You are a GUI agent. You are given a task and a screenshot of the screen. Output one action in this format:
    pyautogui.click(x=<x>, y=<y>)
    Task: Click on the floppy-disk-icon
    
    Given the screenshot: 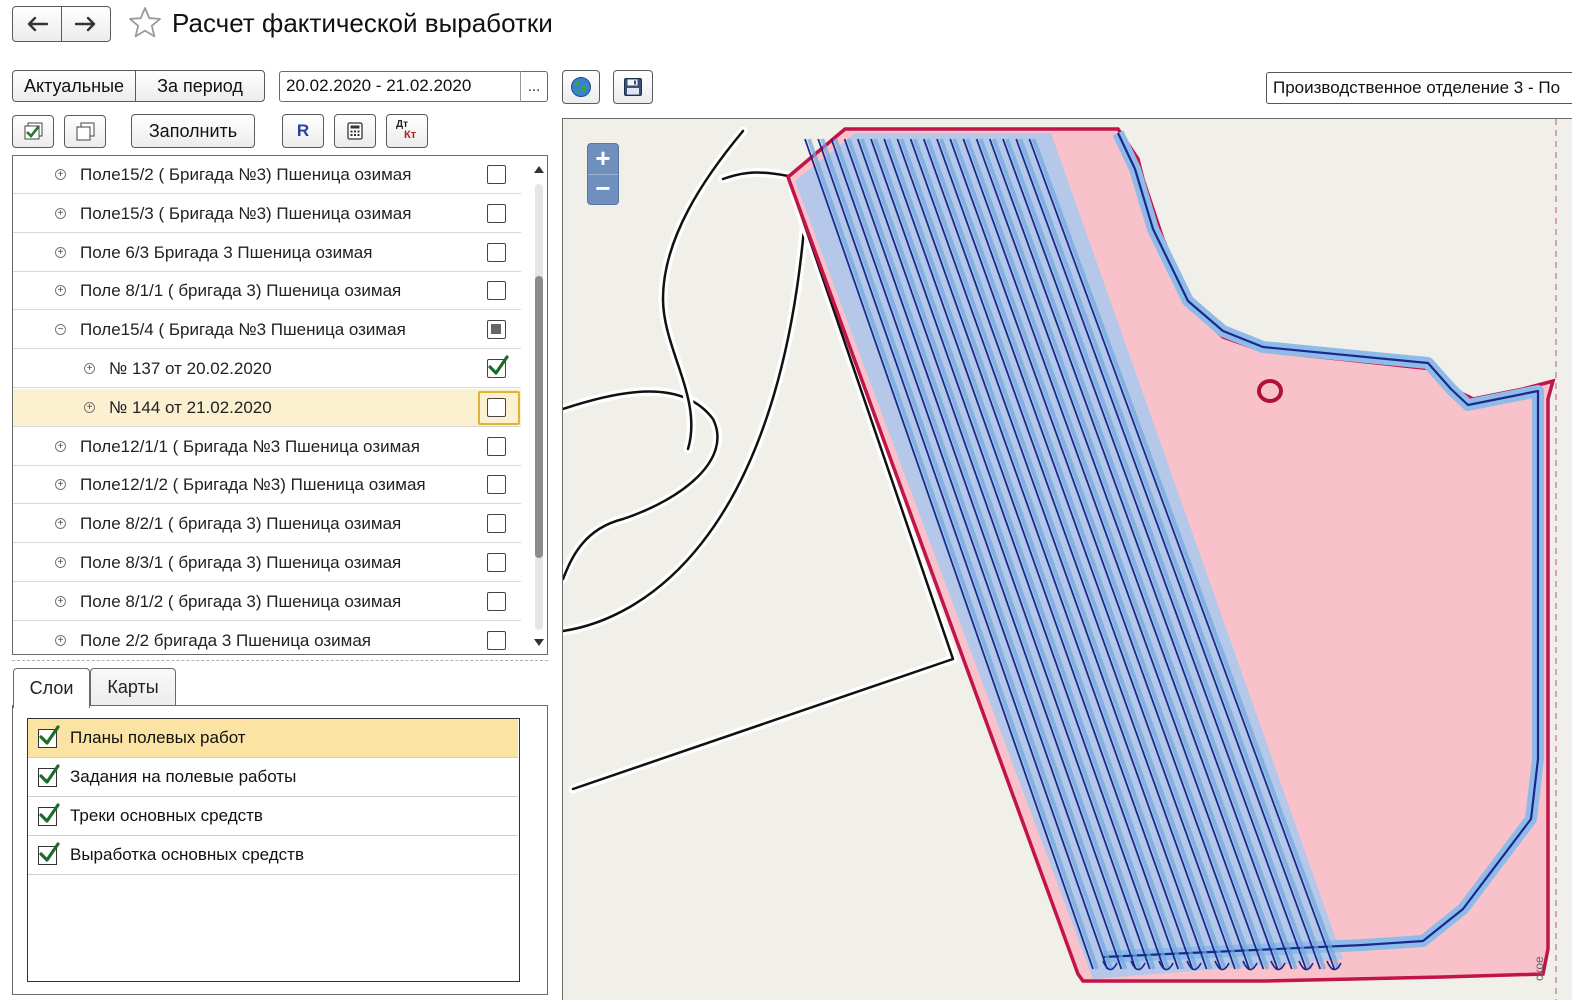 What is the action you would take?
    pyautogui.click(x=633, y=87)
    